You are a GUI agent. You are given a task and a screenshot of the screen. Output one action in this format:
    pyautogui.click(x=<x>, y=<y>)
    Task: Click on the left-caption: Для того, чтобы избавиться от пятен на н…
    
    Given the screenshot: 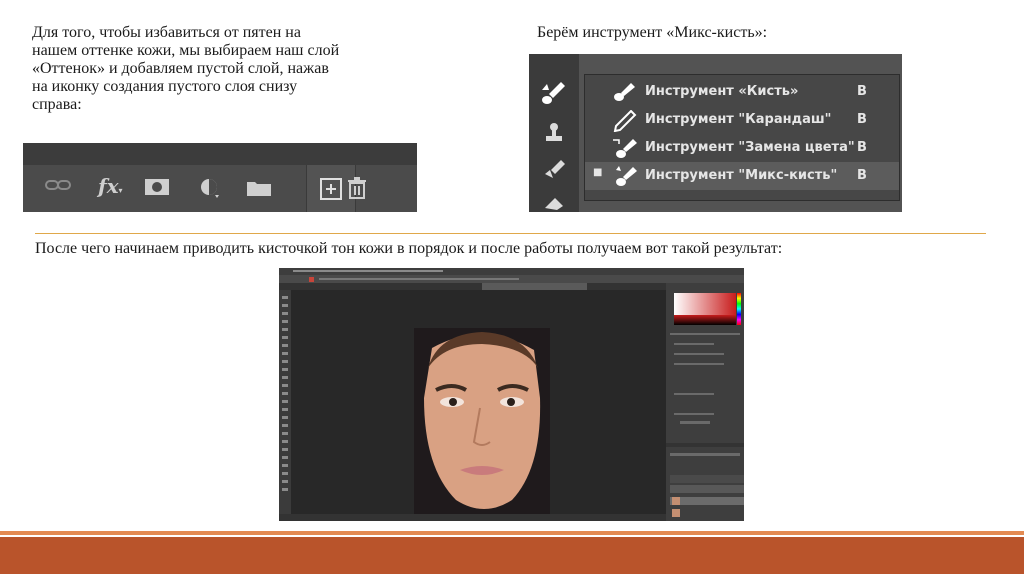 What is the action you would take?
    pyautogui.click(x=222, y=69)
    